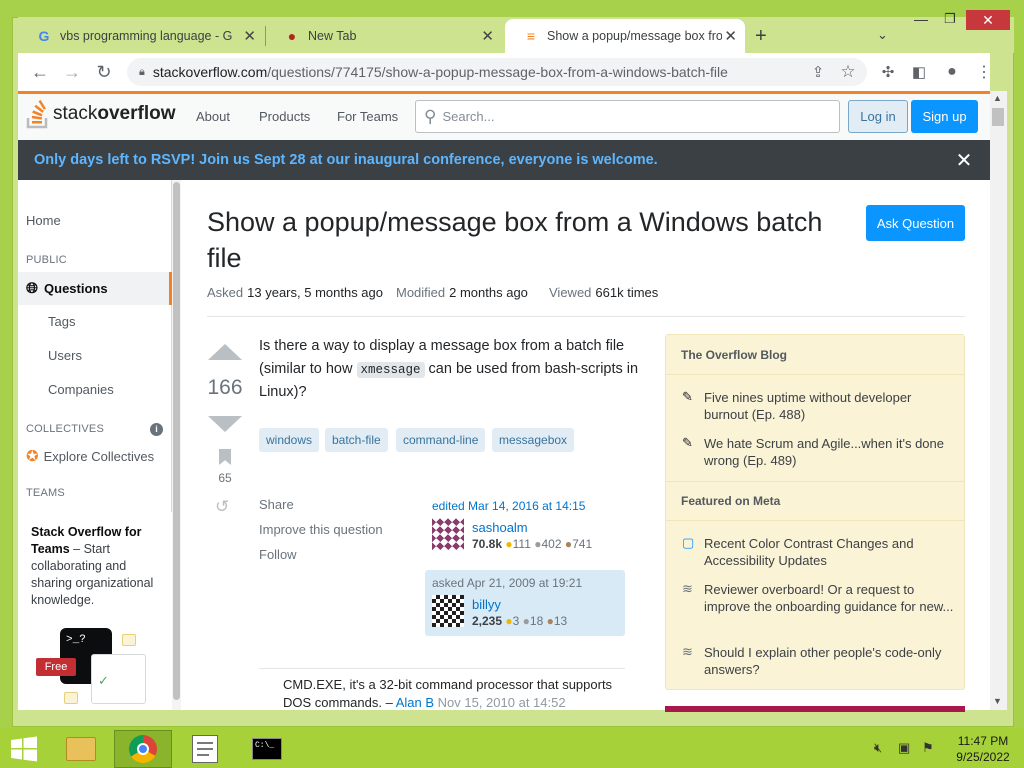 The image size is (1024, 768). Describe the element at coordinates (321, 529) in the screenshot. I see `improve-question-link: Improve this question` at that location.